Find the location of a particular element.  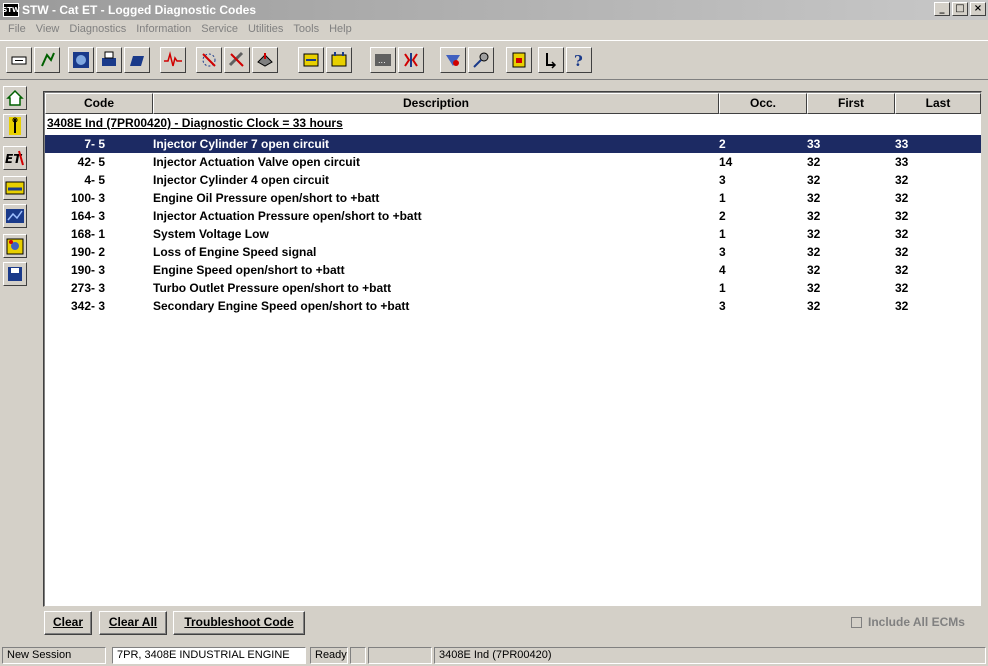

close-button: × is located at coordinates (978, 9).